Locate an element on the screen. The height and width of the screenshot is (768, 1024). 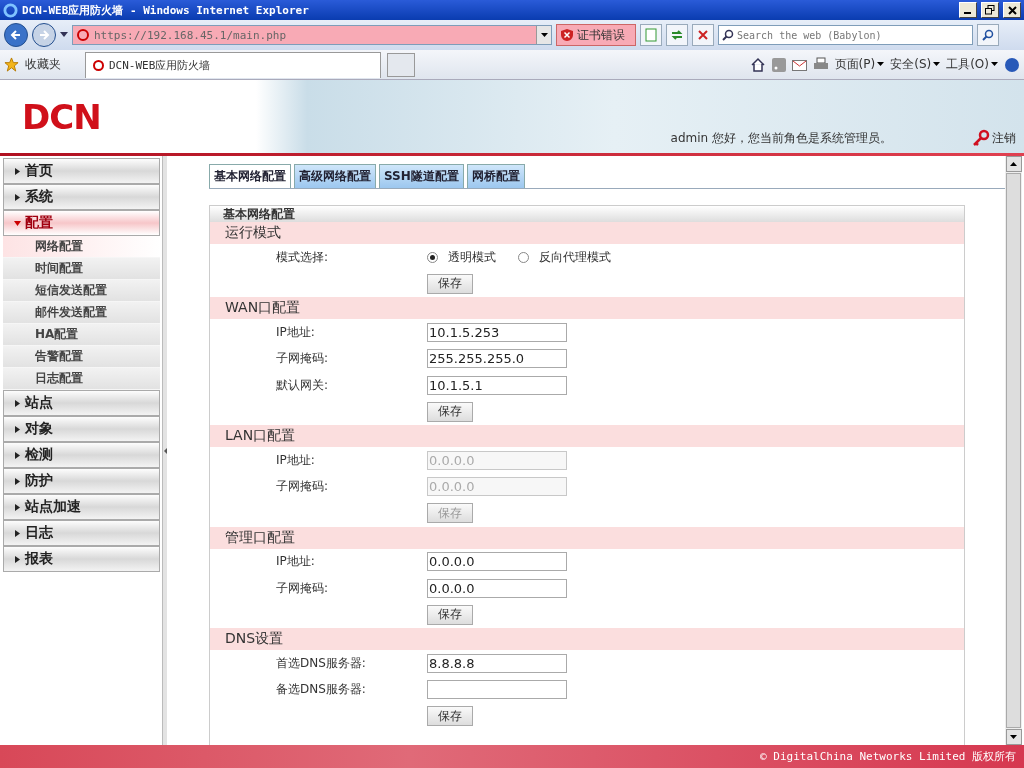
scroll-down-button is located at coordinates (1013, 737).